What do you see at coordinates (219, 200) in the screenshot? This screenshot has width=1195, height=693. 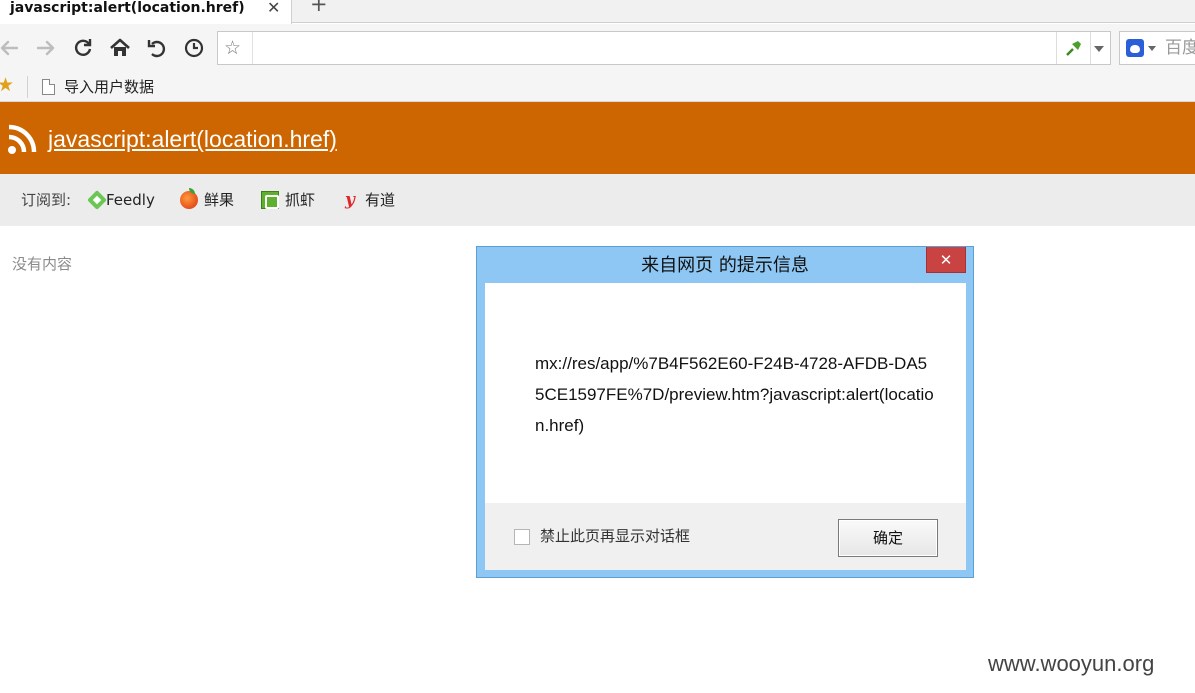 I see `subscribe-xianguo-label: 鲜果` at bounding box center [219, 200].